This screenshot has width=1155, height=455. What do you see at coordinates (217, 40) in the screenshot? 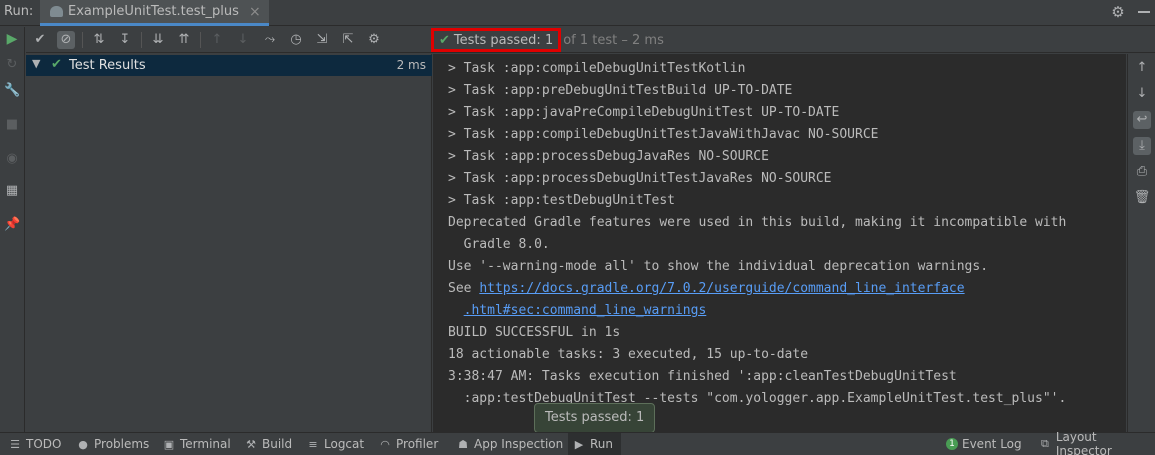
I see `previous-failed-icon: ↑` at bounding box center [217, 40].